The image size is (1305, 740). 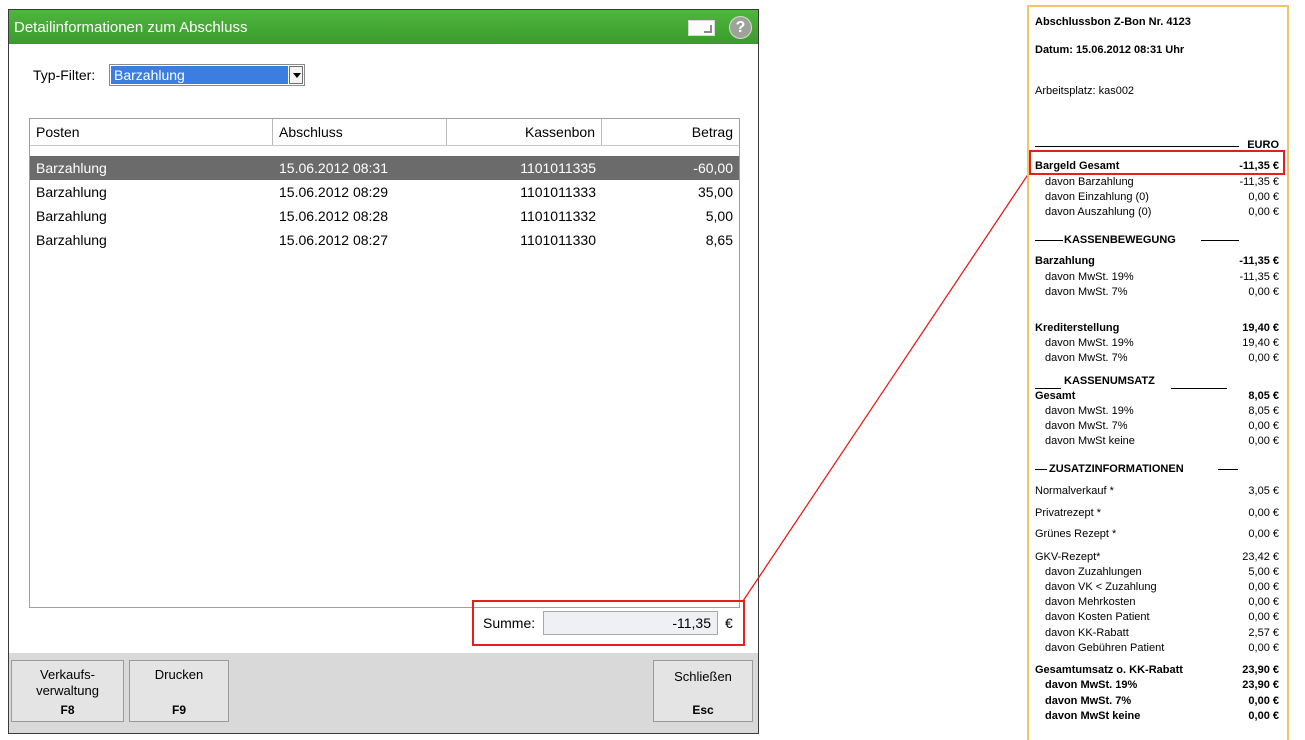 What do you see at coordinates (1120, 240) in the screenshot?
I see `receipt-kassenbewegung-heading: KASSENBEWEGUNG` at bounding box center [1120, 240].